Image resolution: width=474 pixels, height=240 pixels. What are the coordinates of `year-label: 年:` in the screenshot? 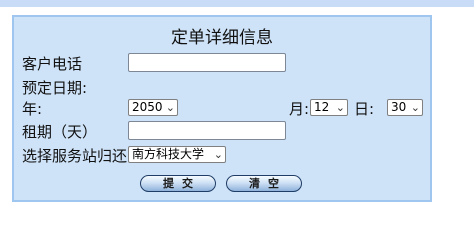 It's located at (32, 109).